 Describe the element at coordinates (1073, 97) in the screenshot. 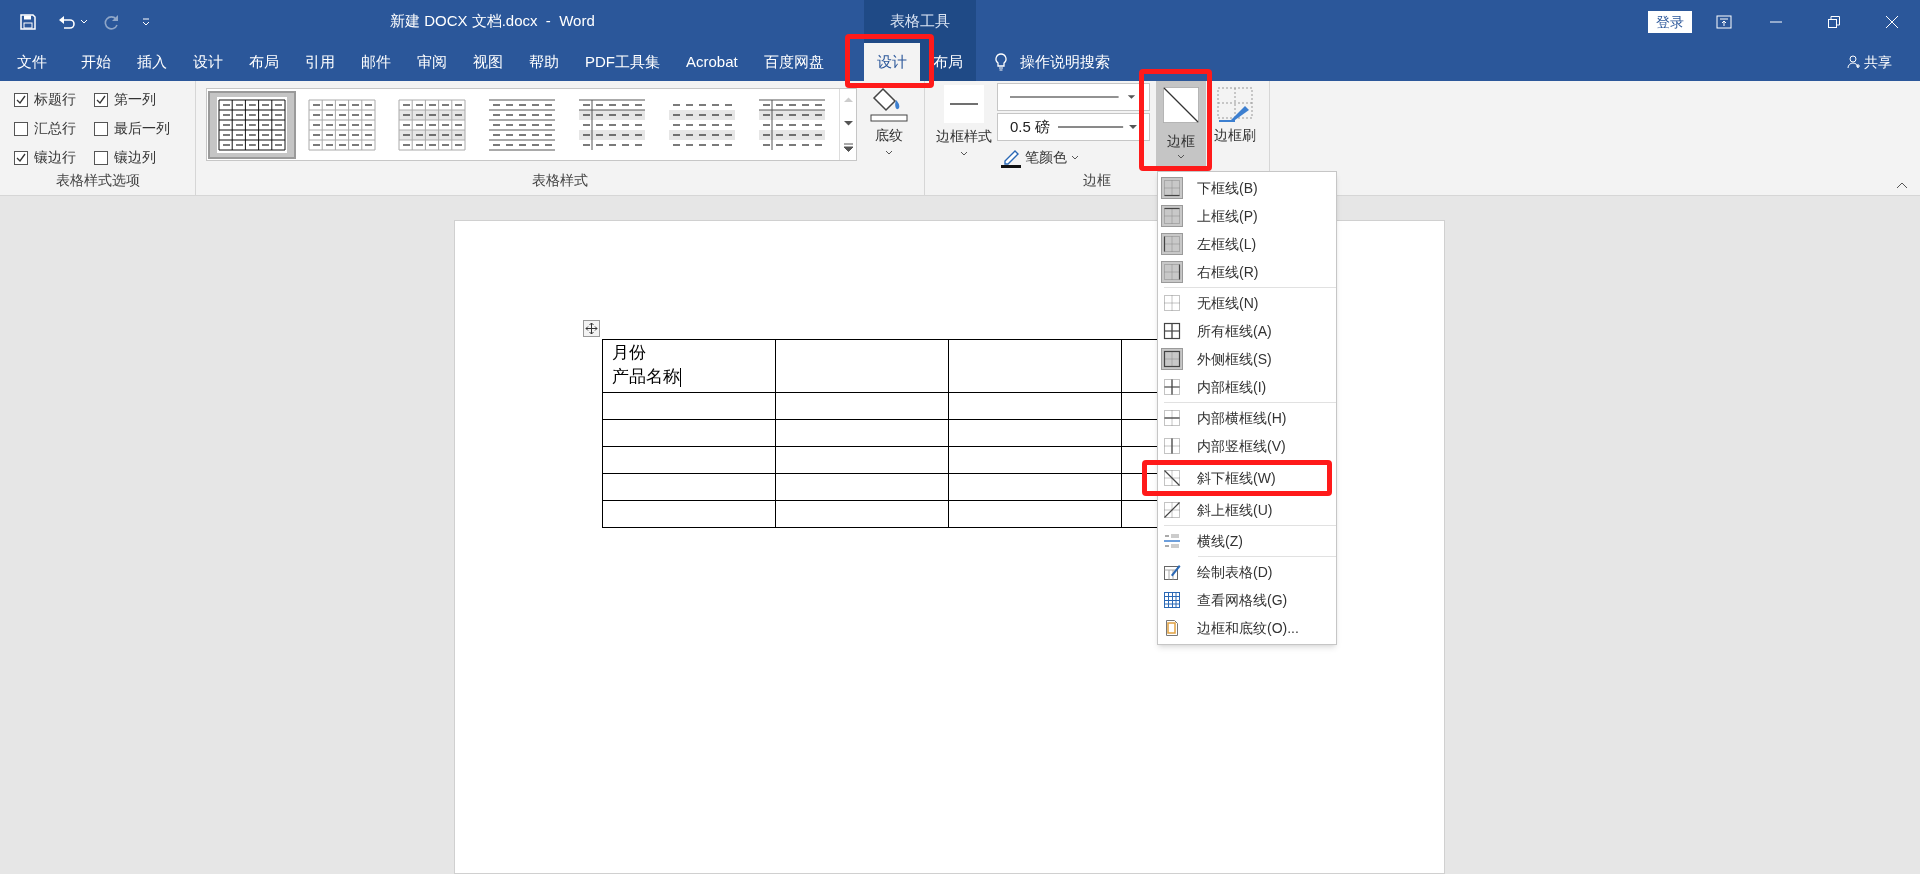

I see `line-style-dropdown` at that location.